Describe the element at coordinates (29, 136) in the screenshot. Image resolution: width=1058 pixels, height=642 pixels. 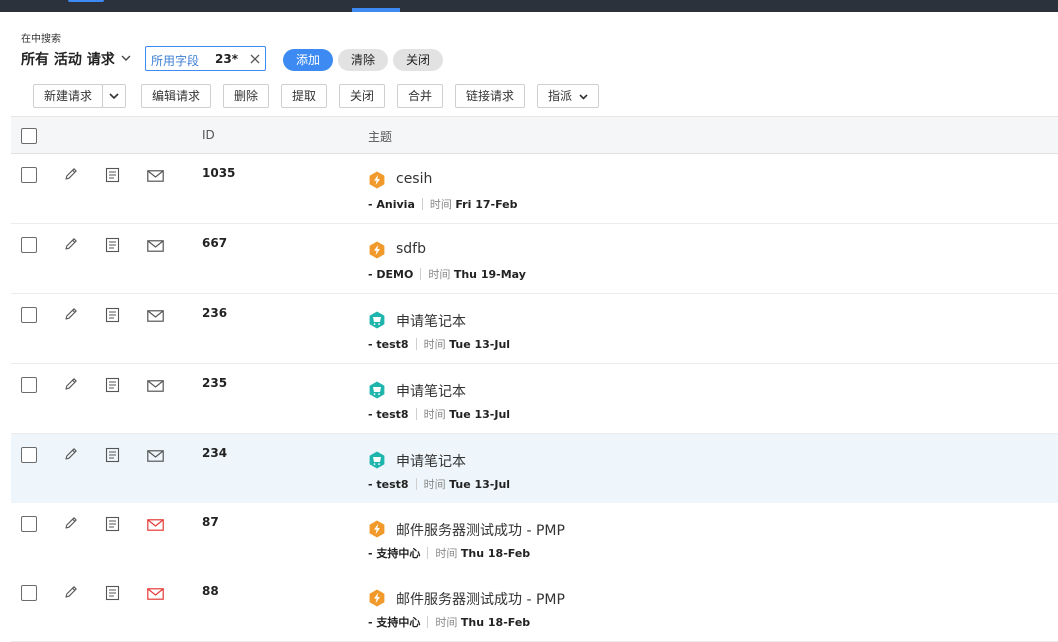
I see `select-all-checkbox` at that location.